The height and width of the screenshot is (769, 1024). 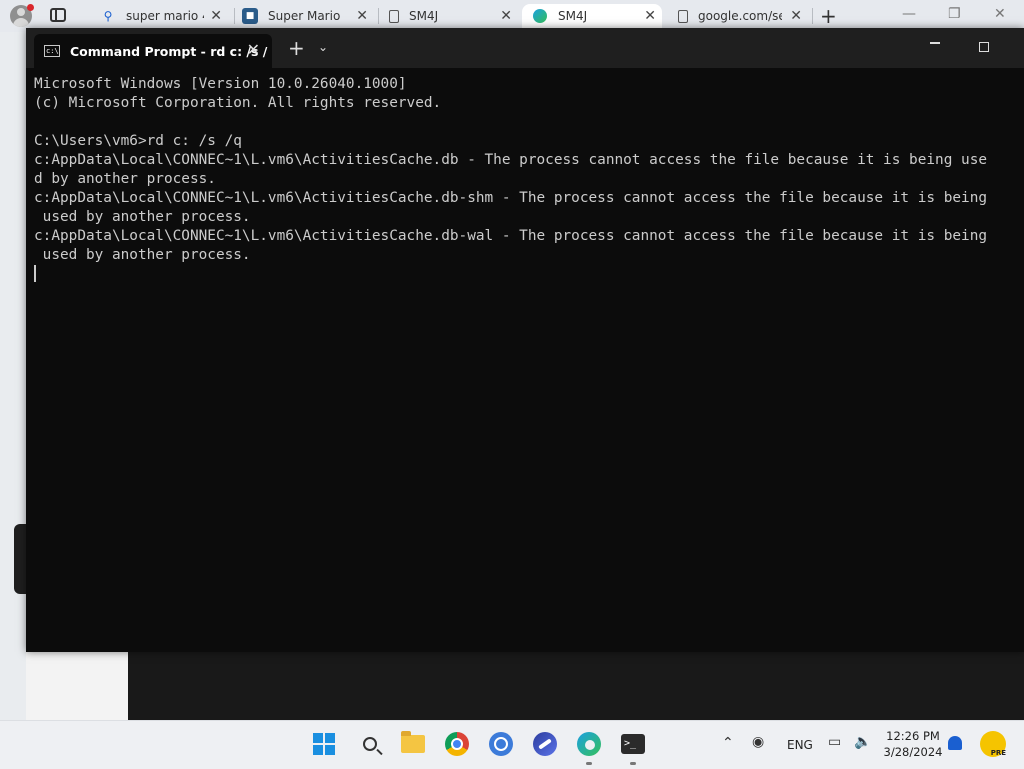 I want to click on terminal-line: C:\Users\vm6>rd c: /s /q, so click(x=138, y=141).